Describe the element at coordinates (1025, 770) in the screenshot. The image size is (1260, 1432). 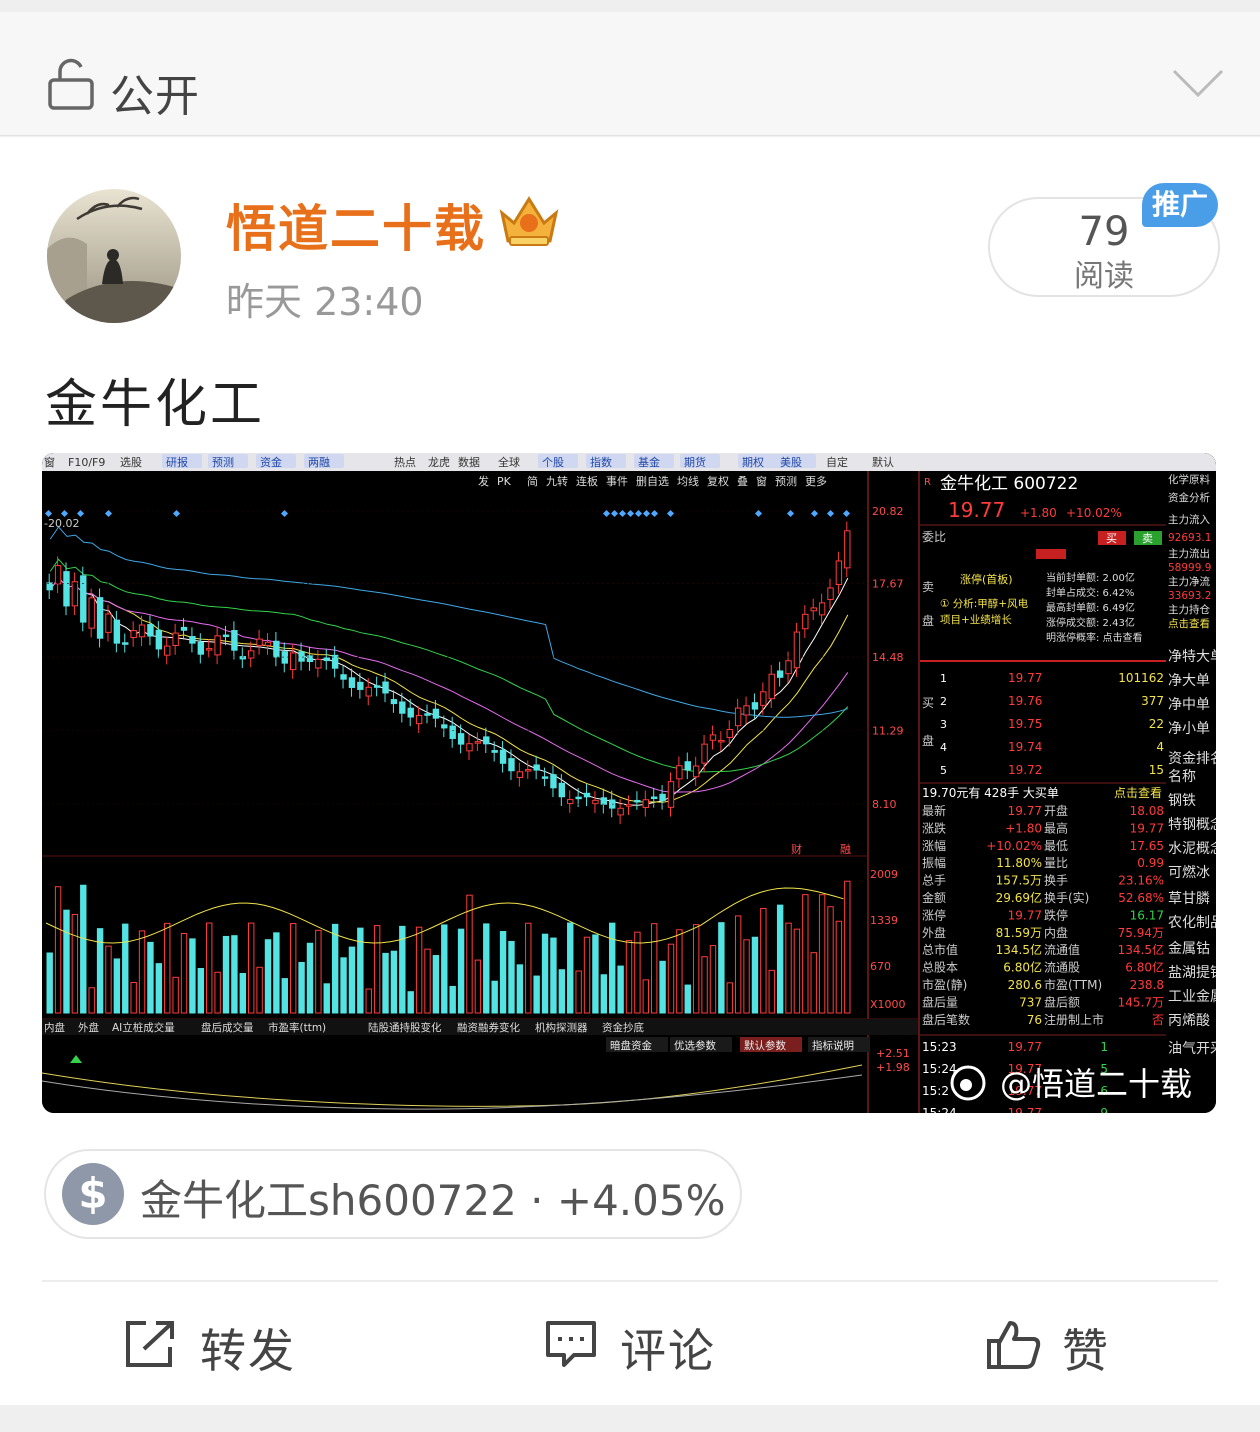
I see `bid-price: 19.72` at that location.